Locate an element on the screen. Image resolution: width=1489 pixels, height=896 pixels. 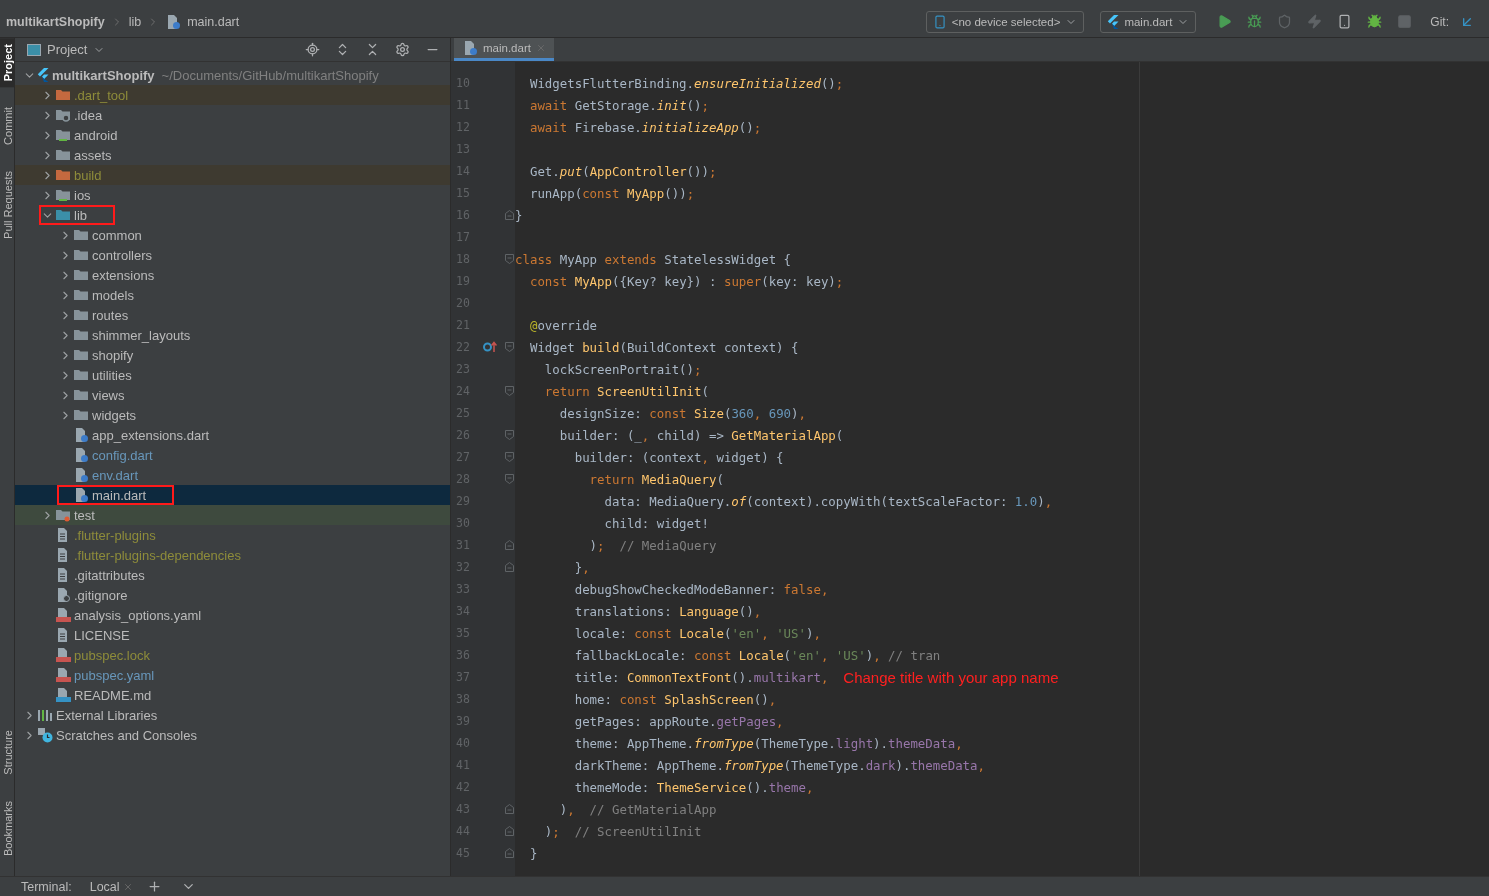
tool-window-tab: Project is located at coordinates (7, 63).